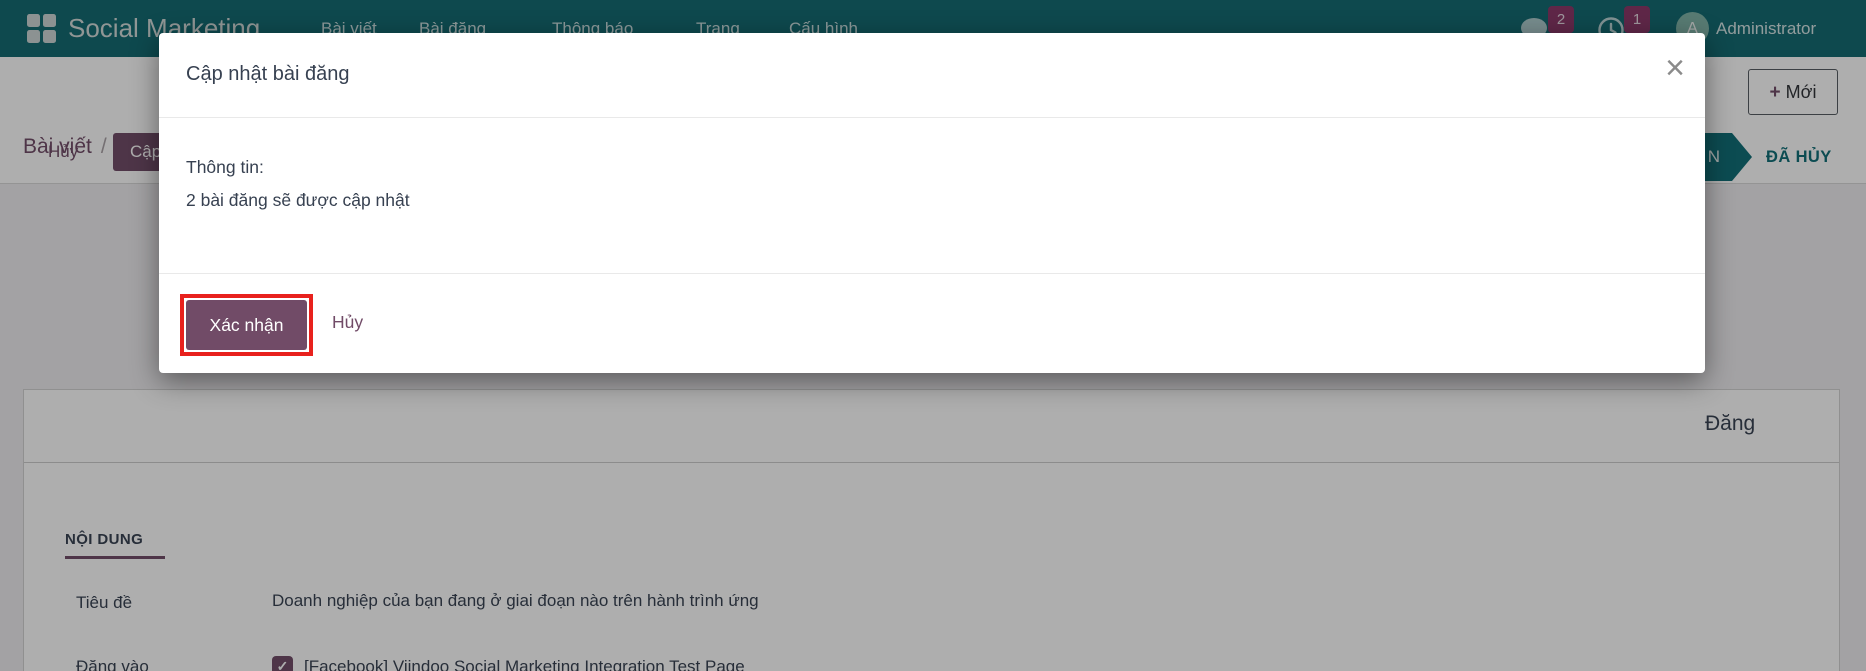  Describe the element at coordinates (298, 184) in the screenshot. I see `dialog-body: Thông tin: 2 bài đăng sẽ được cập nhật` at that location.